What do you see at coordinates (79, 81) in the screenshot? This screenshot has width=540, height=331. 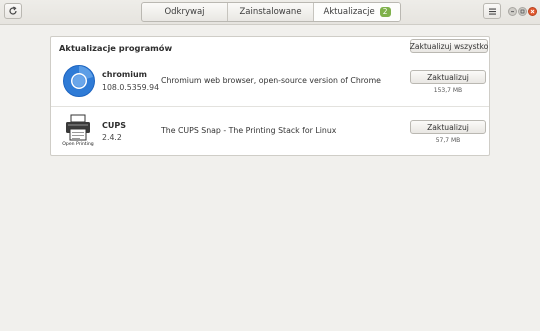 I see `chromium-icon` at bounding box center [79, 81].